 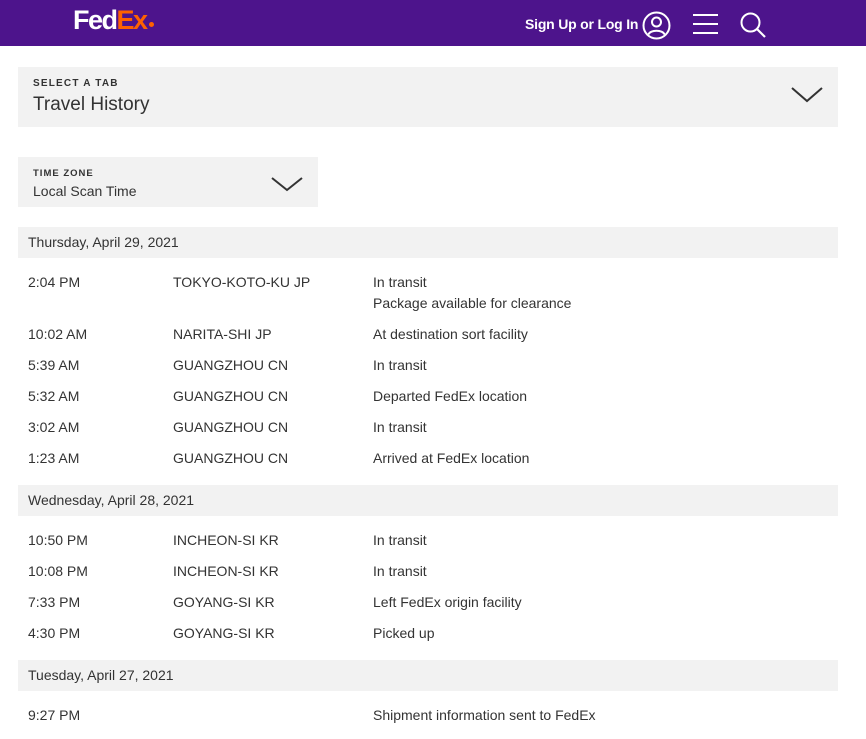 I want to click on event-time: 3:02 AM, so click(x=54, y=427).